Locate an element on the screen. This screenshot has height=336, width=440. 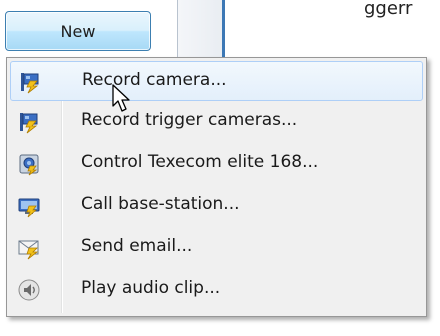
splitter-bar is located at coordinates (223, 30).